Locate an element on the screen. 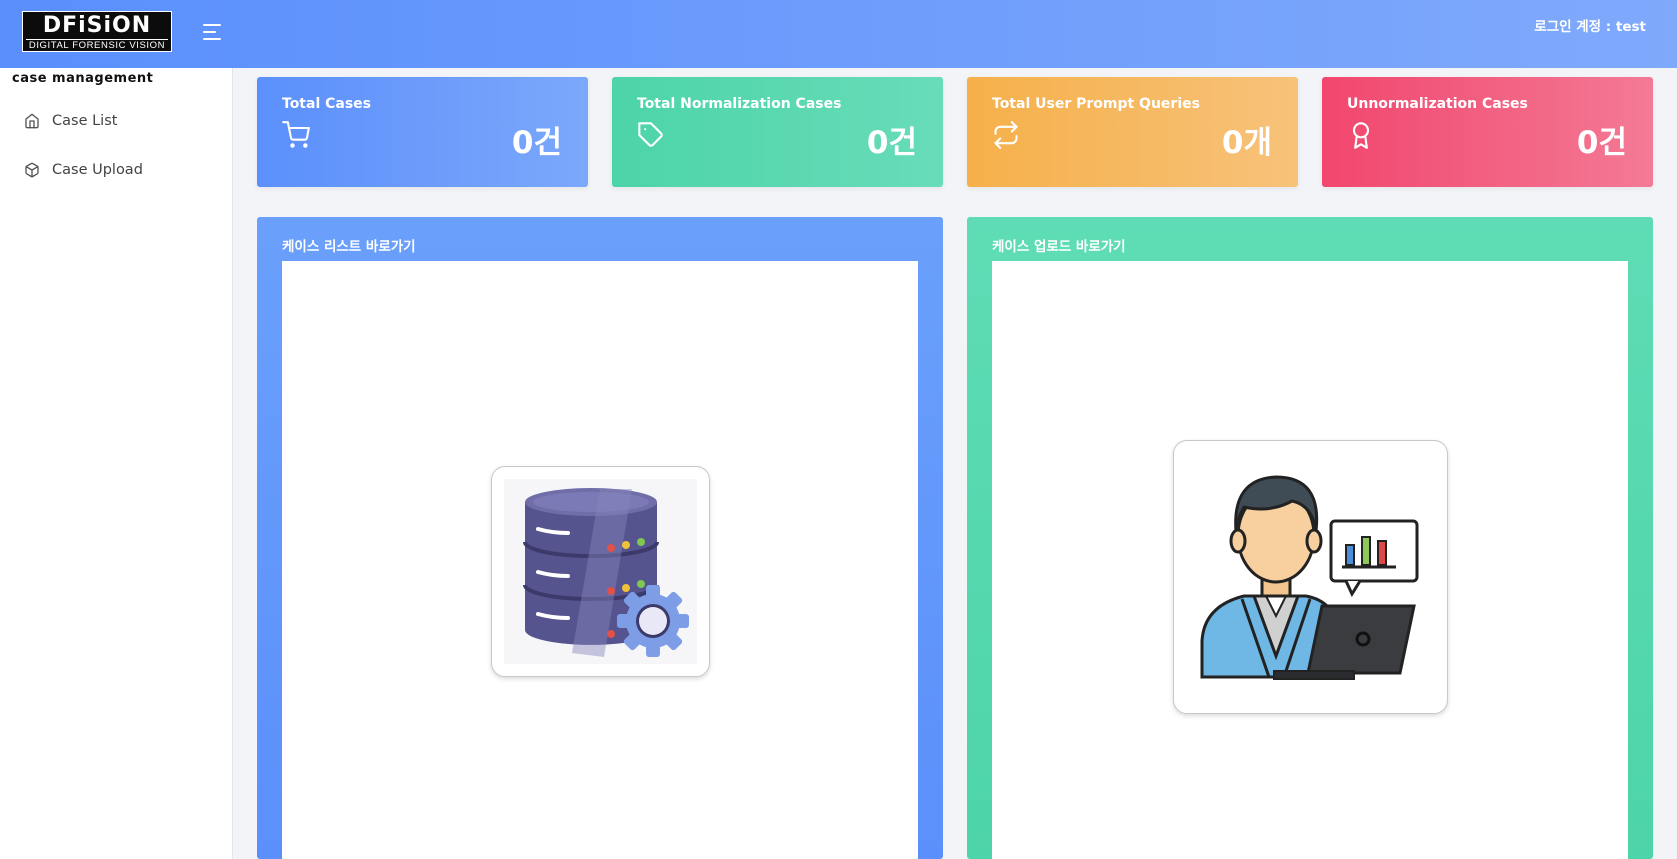  sidebar-section-title: case management is located at coordinates (83, 78).